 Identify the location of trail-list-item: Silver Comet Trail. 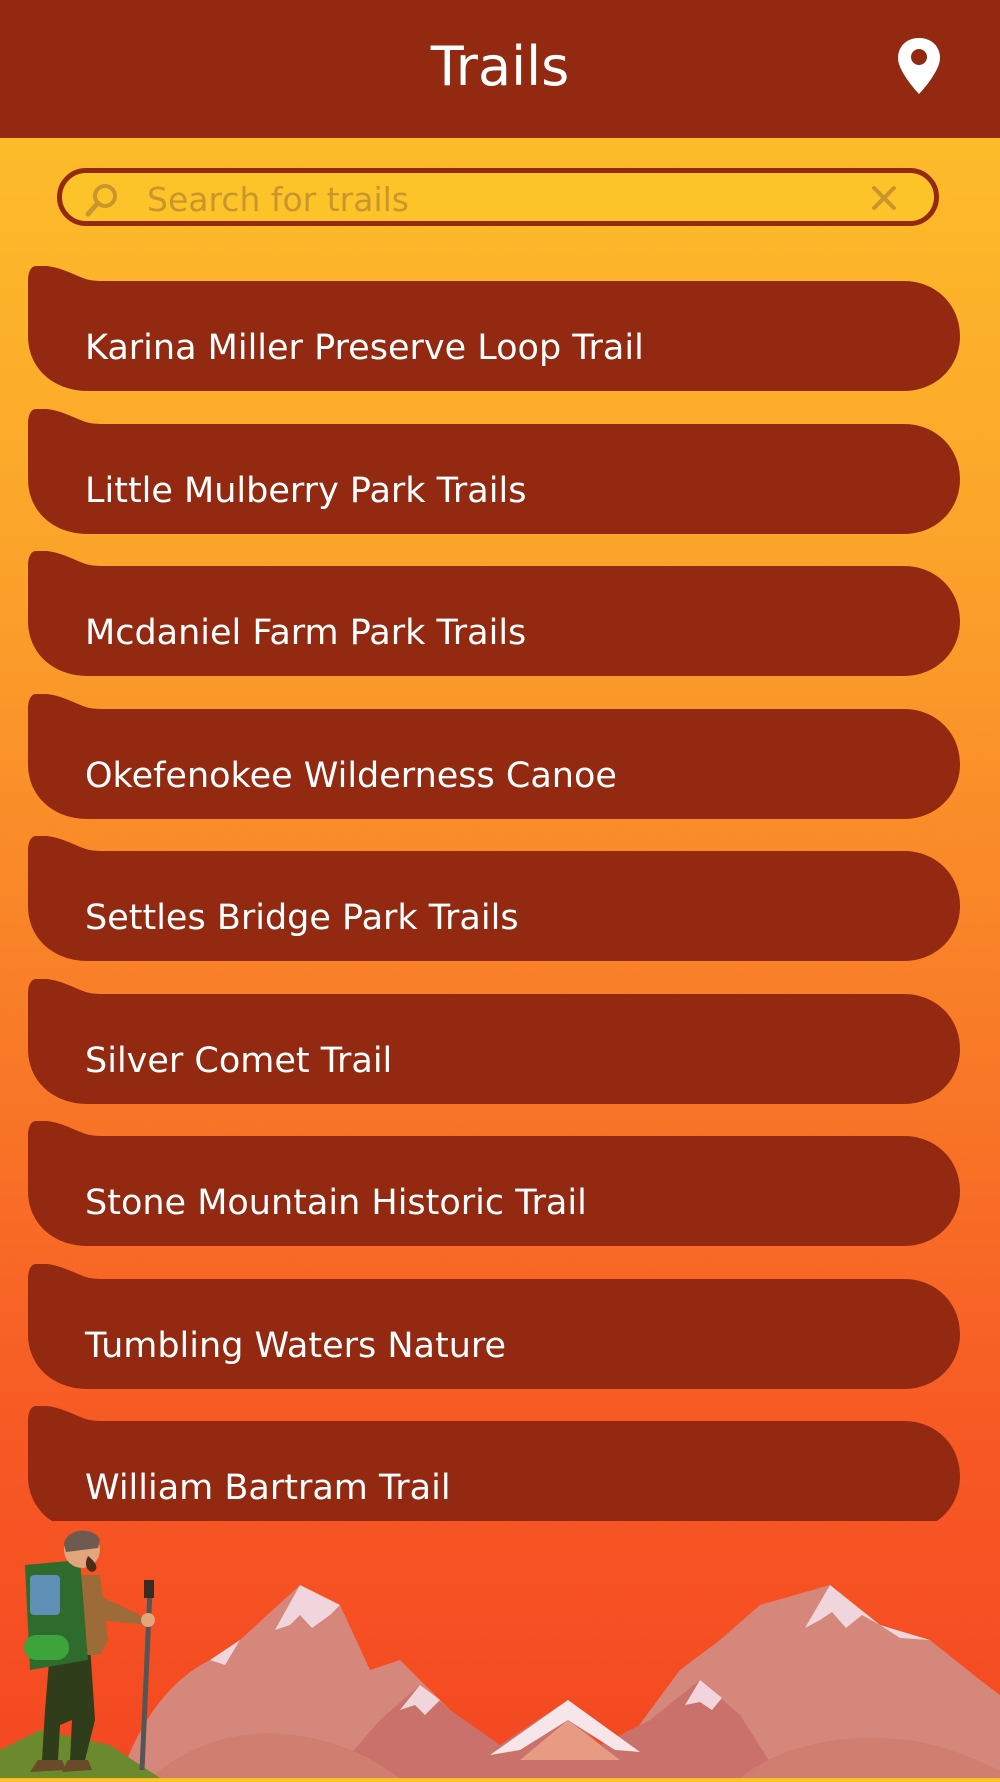
(494, 1041).